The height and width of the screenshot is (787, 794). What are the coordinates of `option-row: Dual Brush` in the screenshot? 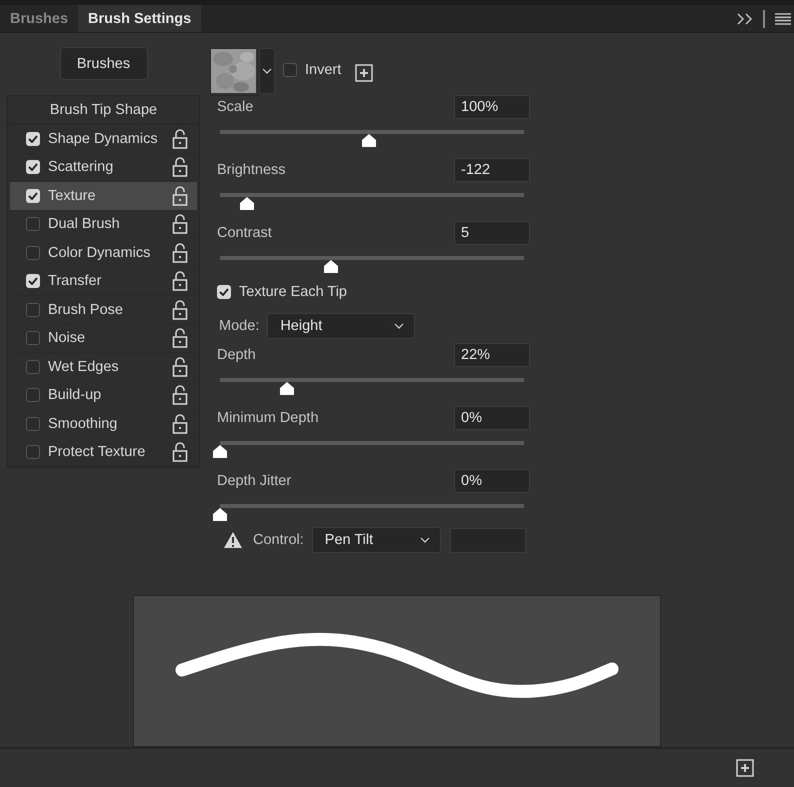 It's located at (103, 224).